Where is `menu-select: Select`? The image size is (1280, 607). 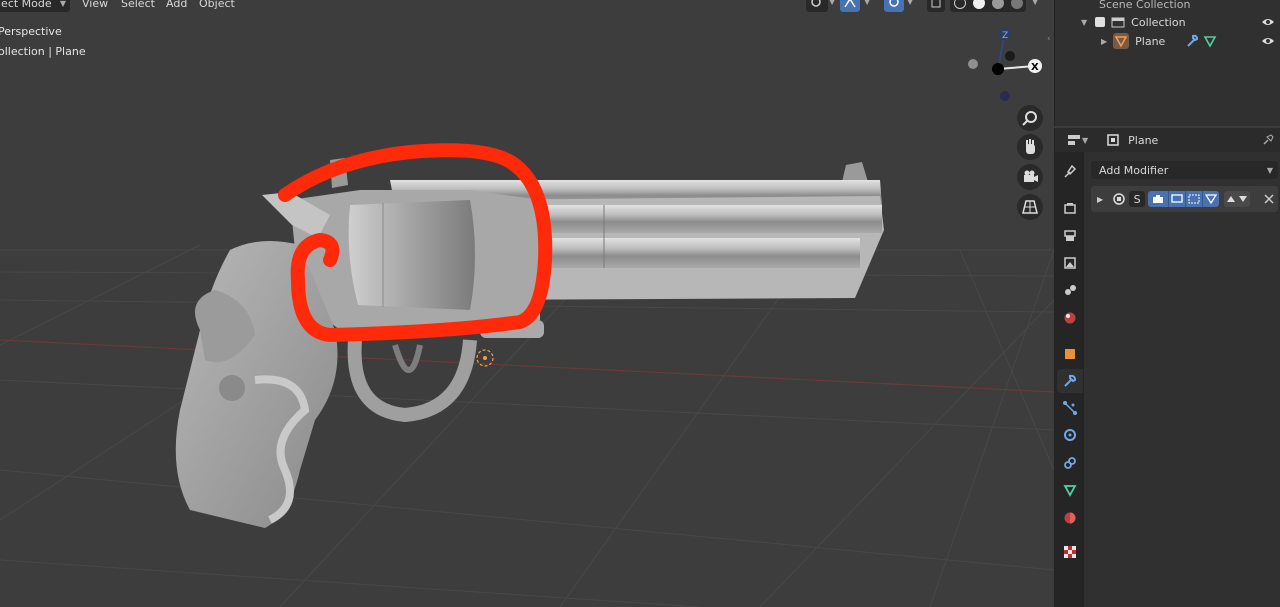 menu-select: Select is located at coordinates (138, 5).